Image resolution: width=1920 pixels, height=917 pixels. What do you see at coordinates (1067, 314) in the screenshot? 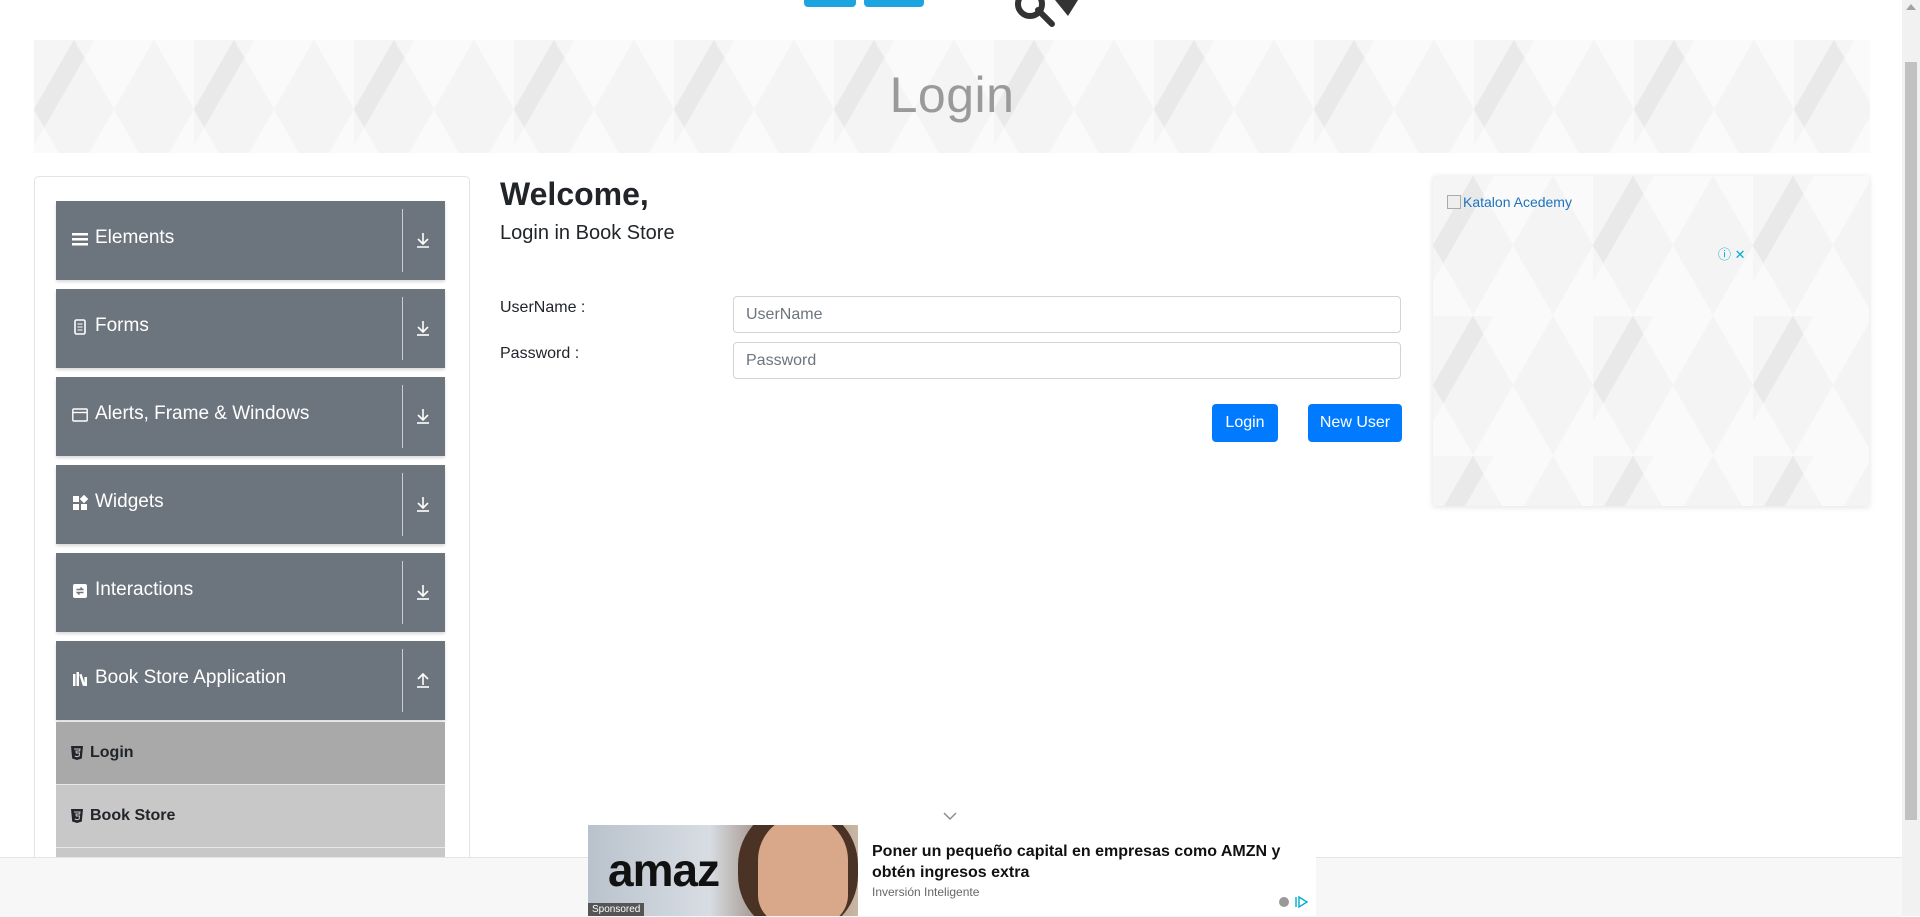
I see `username-input` at bounding box center [1067, 314].